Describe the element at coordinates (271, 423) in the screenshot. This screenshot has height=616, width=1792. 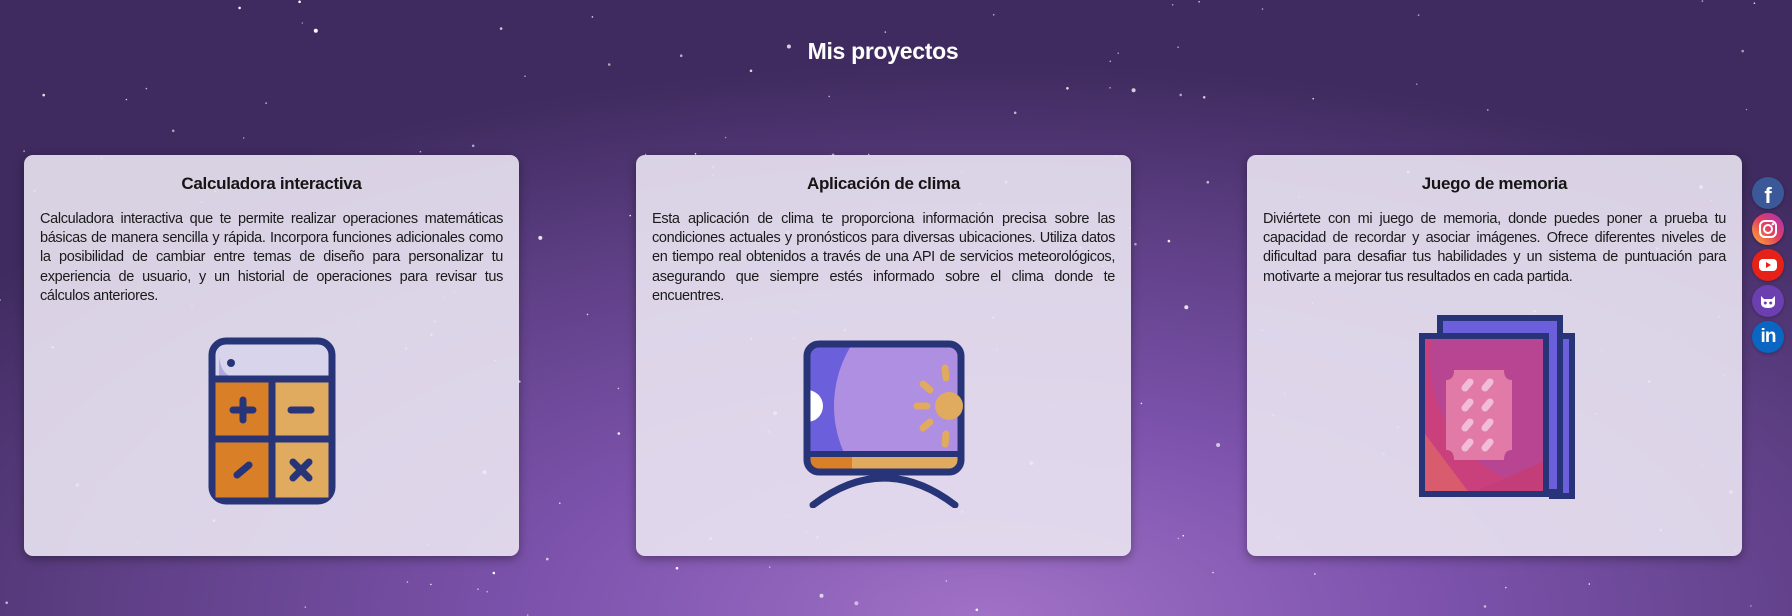
I see `calculator-icon` at that location.